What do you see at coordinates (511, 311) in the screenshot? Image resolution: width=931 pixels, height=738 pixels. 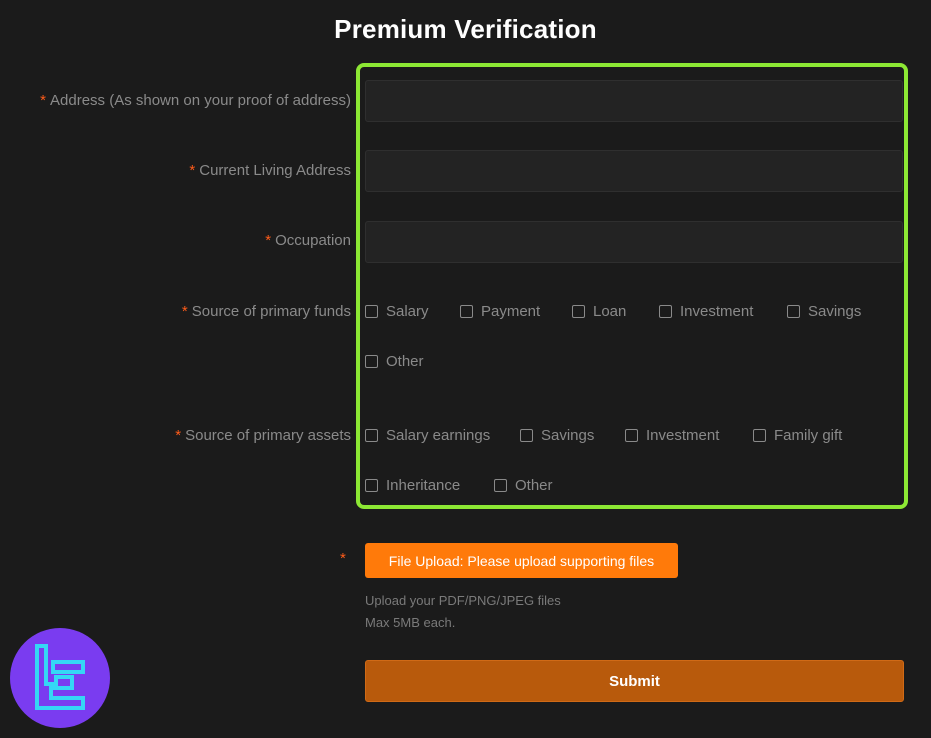 I see `checkbox-label: Payment` at bounding box center [511, 311].